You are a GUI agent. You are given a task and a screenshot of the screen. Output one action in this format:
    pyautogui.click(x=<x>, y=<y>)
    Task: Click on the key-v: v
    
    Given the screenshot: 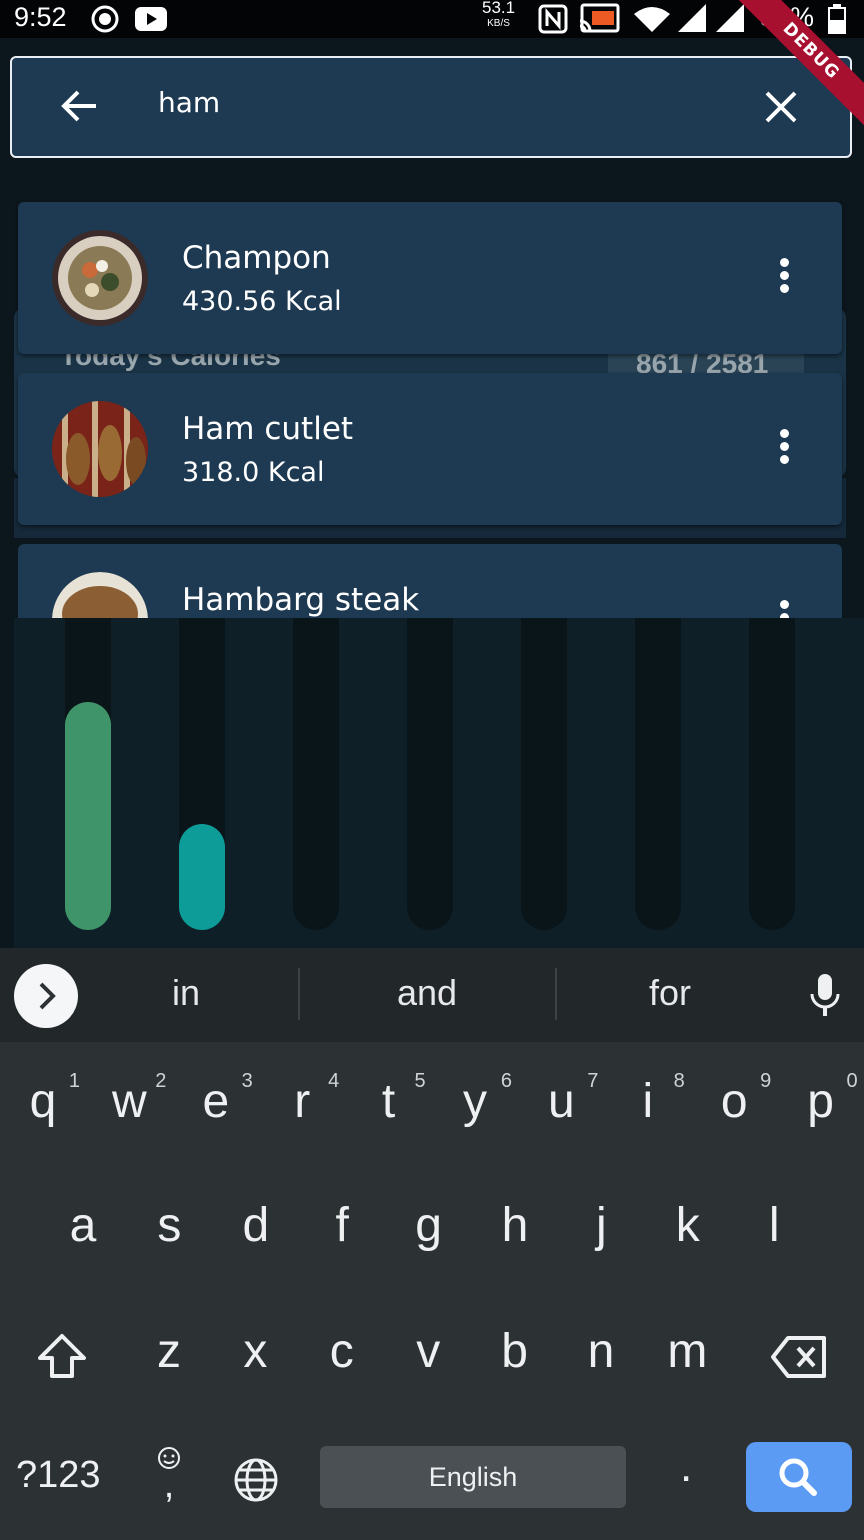 What is the action you would take?
    pyautogui.click(x=428, y=1351)
    